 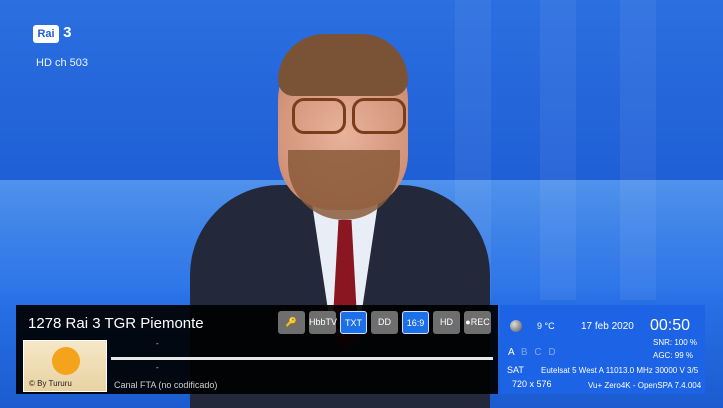 I want to click on tuner-list: A B C D, so click(x=533, y=352).